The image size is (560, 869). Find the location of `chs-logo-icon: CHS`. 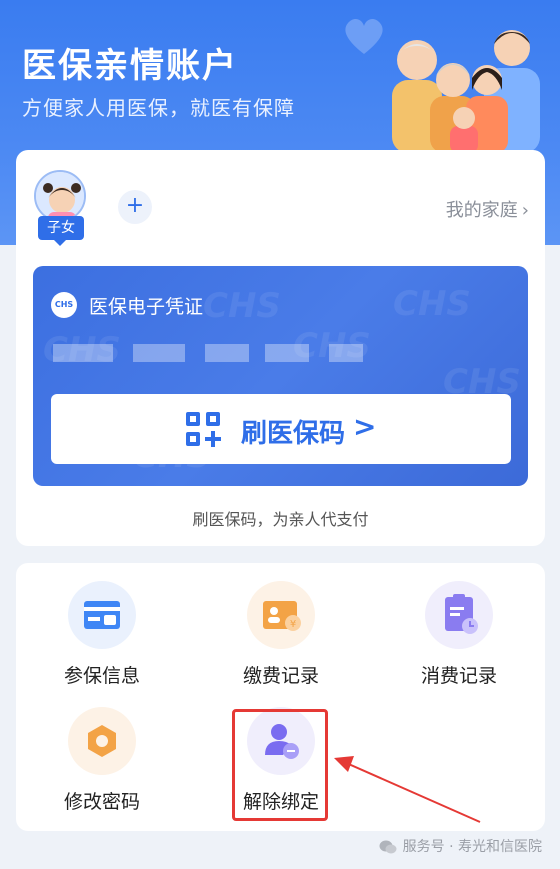

chs-logo-icon: CHS is located at coordinates (64, 305).